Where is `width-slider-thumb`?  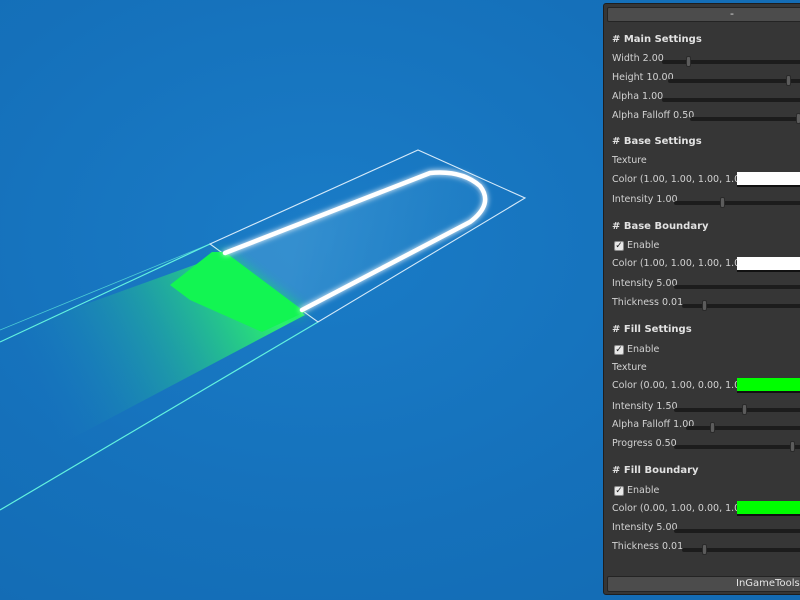
width-slider-thumb is located at coordinates (688, 61).